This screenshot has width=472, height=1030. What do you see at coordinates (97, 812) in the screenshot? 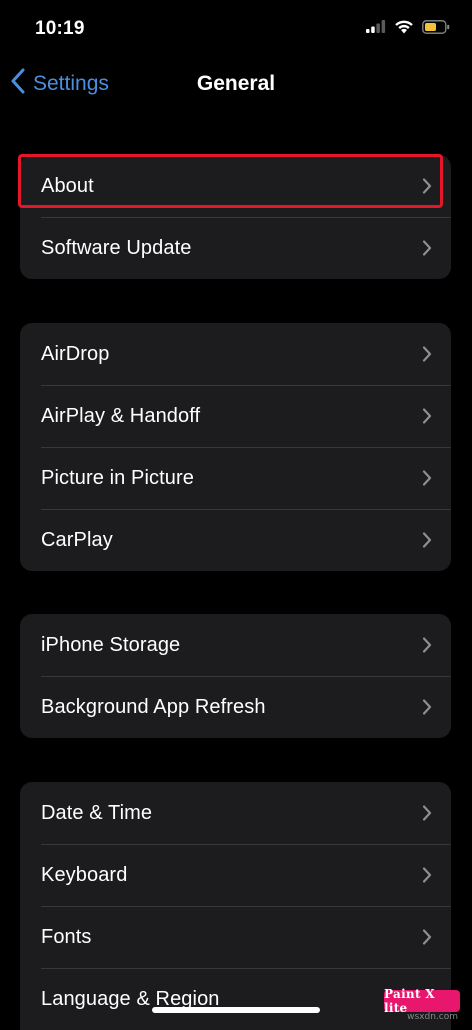
I see `row-label: Date & Time` at bounding box center [97, 812].